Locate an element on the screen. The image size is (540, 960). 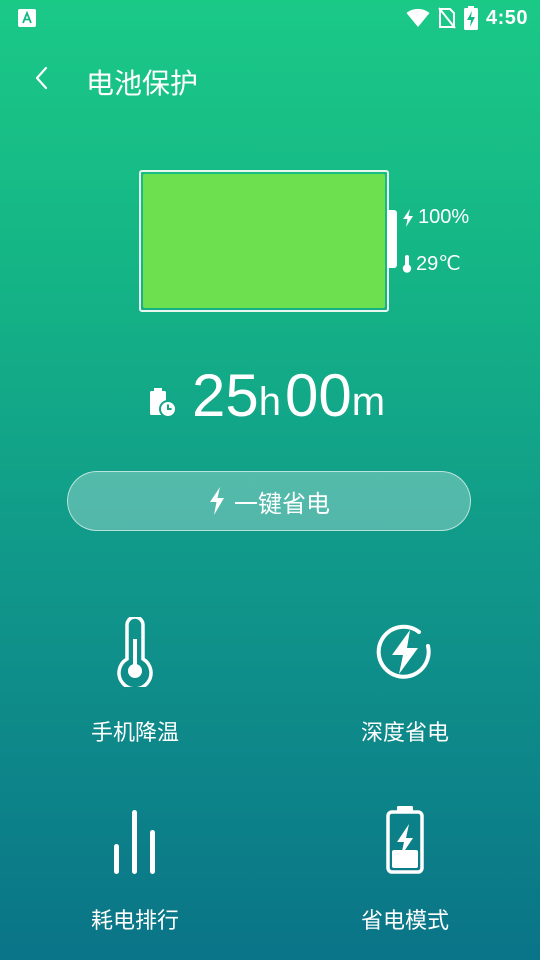
battery-graphic is located at coordinates (268, 241).